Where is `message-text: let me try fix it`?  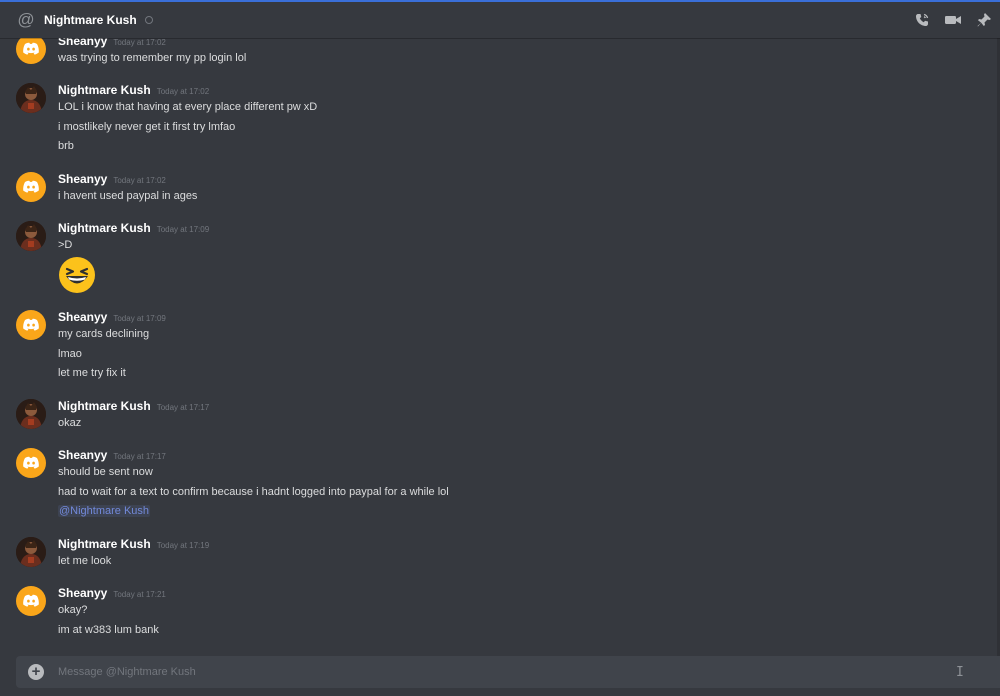 message-text: let me try fix it is located at coordinates (92, 373).